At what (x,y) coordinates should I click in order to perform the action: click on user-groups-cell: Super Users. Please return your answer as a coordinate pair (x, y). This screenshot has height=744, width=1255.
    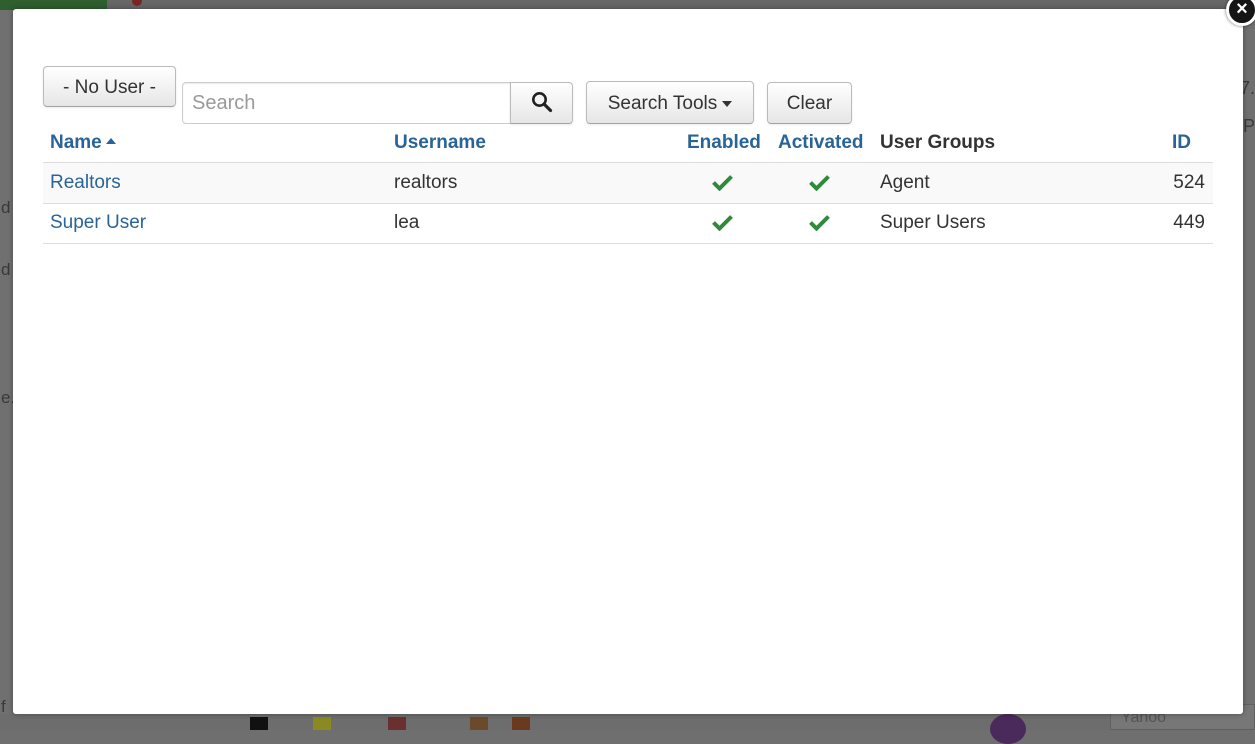
    Looking at the image, I should click on (933, 222).